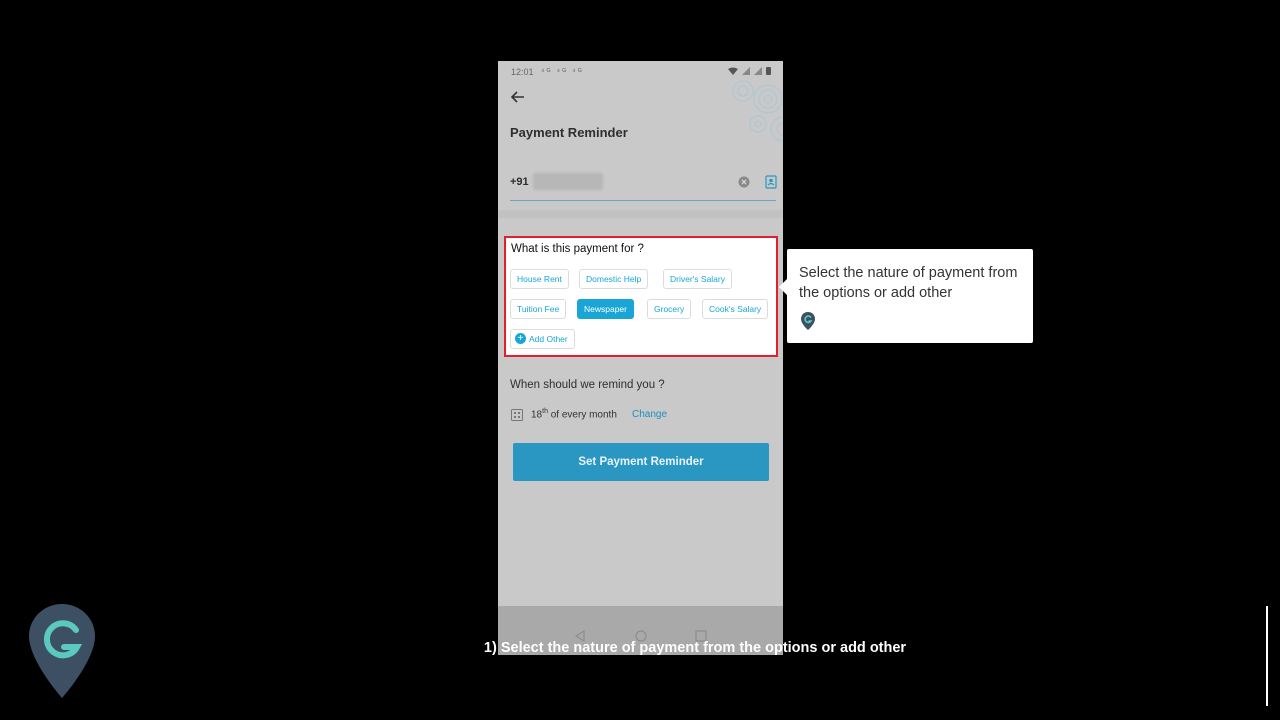 The image size is (1280, 720). I want to click on status-time: 12:01, so click(522, 72).